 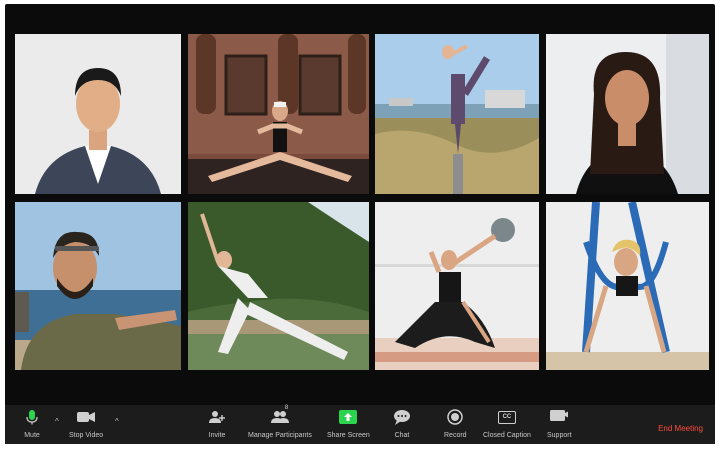 I want to click on closed-caption-button: CC Closed Caption, so click(x=507, y=423).